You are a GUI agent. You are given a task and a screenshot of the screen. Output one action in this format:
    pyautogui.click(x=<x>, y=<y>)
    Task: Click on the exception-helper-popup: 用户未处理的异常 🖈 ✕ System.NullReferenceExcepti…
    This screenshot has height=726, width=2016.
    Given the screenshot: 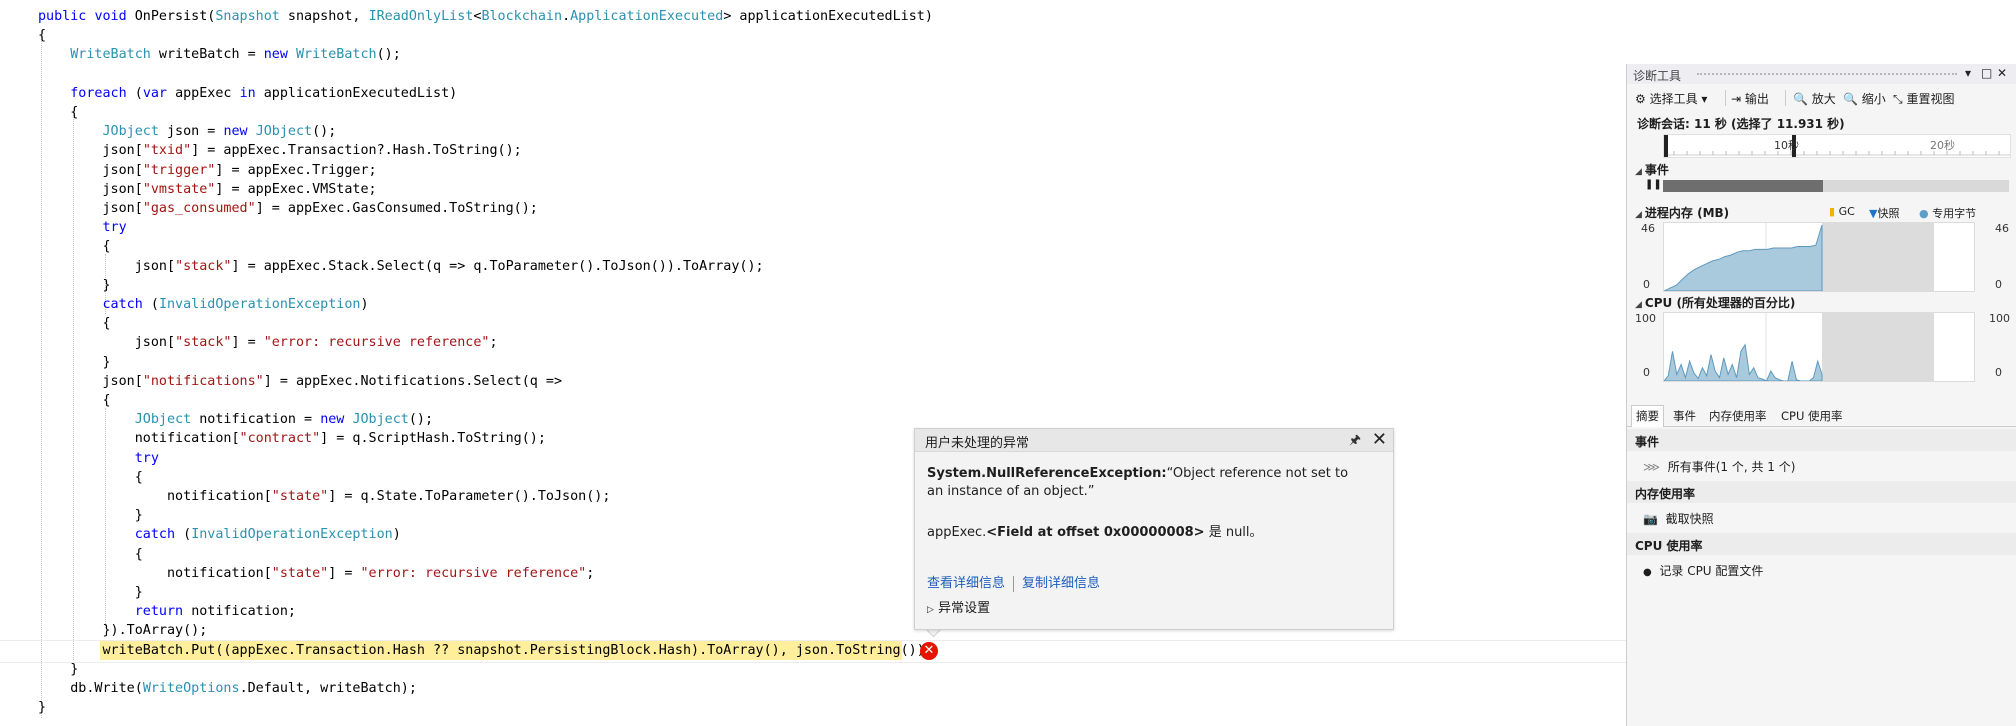 What is the action you would take?
    pyautogui.click(x=1154, y=529)
    